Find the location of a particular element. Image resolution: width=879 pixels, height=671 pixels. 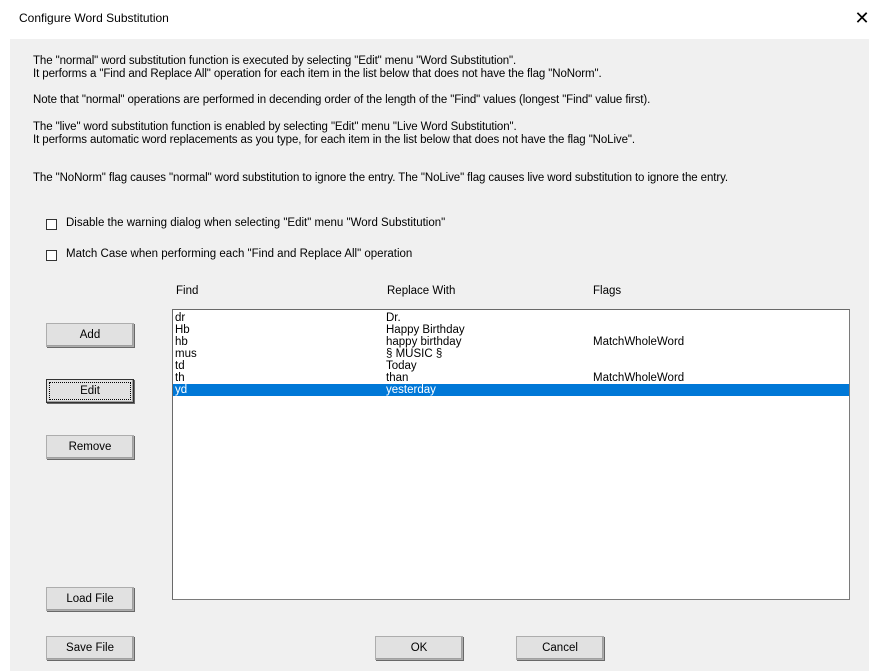

list-item: Hb Happy Birthday is located at coordinates (511, 330).